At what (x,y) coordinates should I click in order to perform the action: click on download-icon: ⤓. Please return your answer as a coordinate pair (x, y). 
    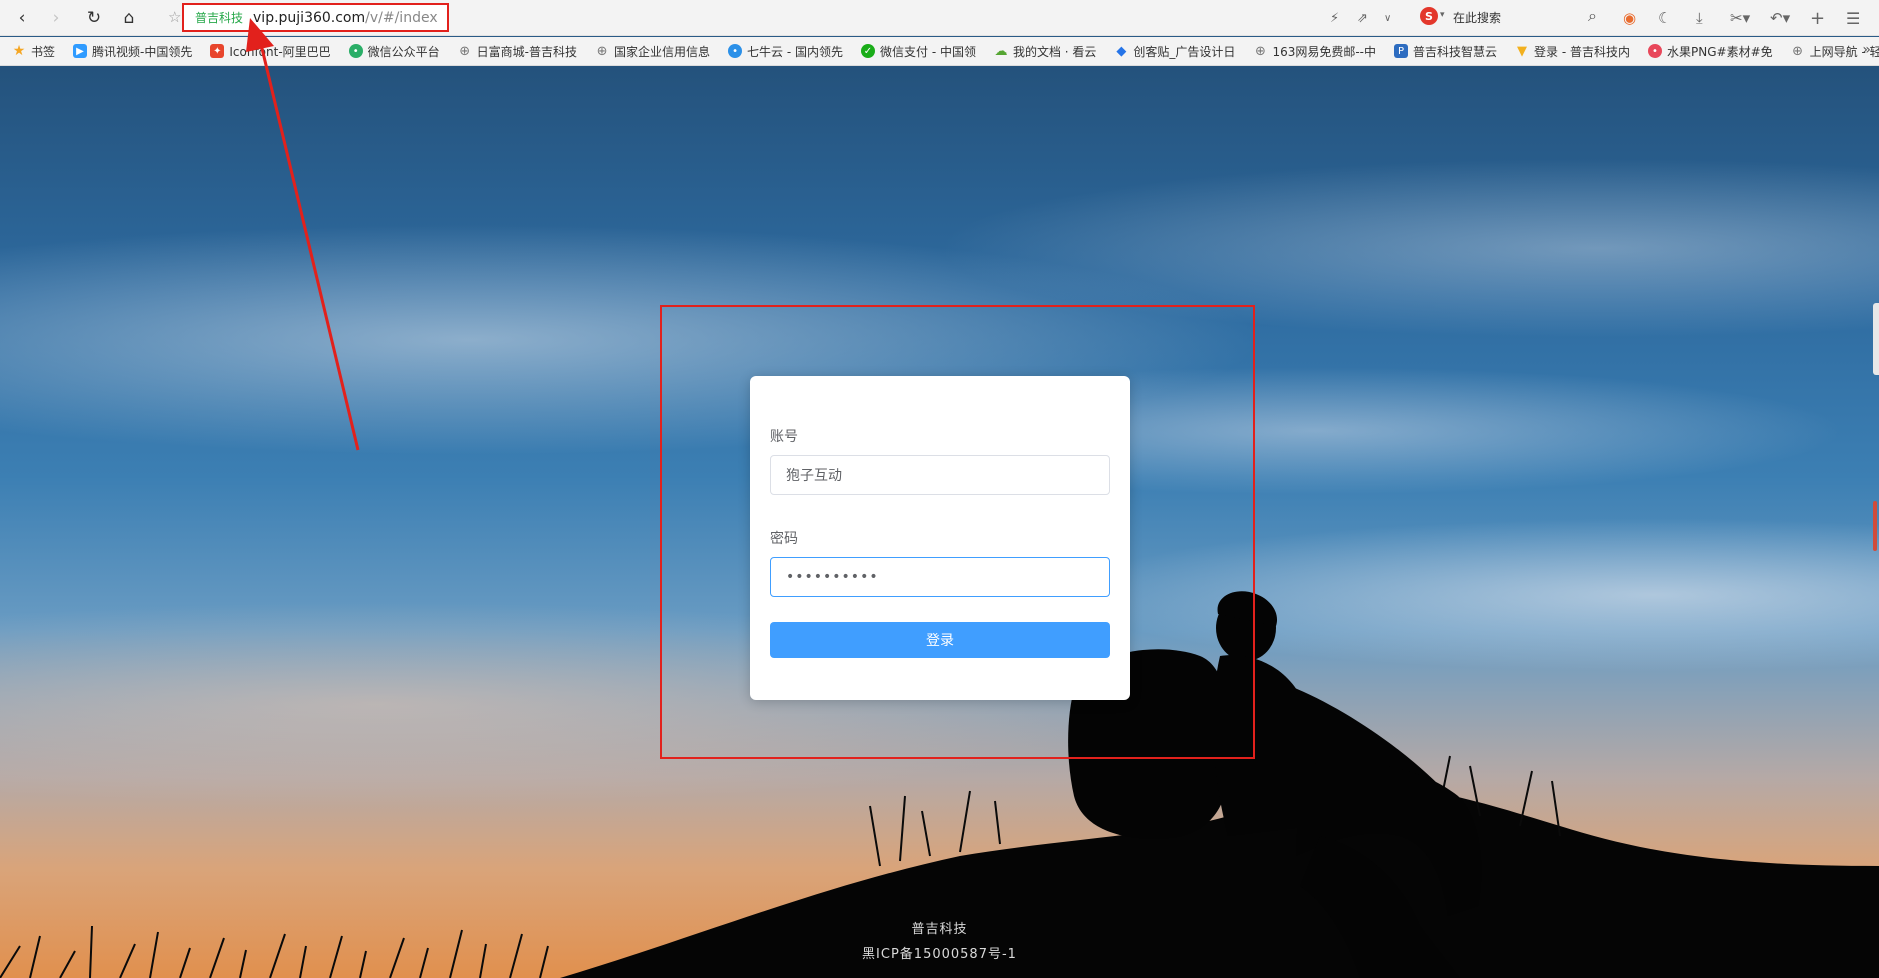
    Looking at the image, I should click on (1699, 18).